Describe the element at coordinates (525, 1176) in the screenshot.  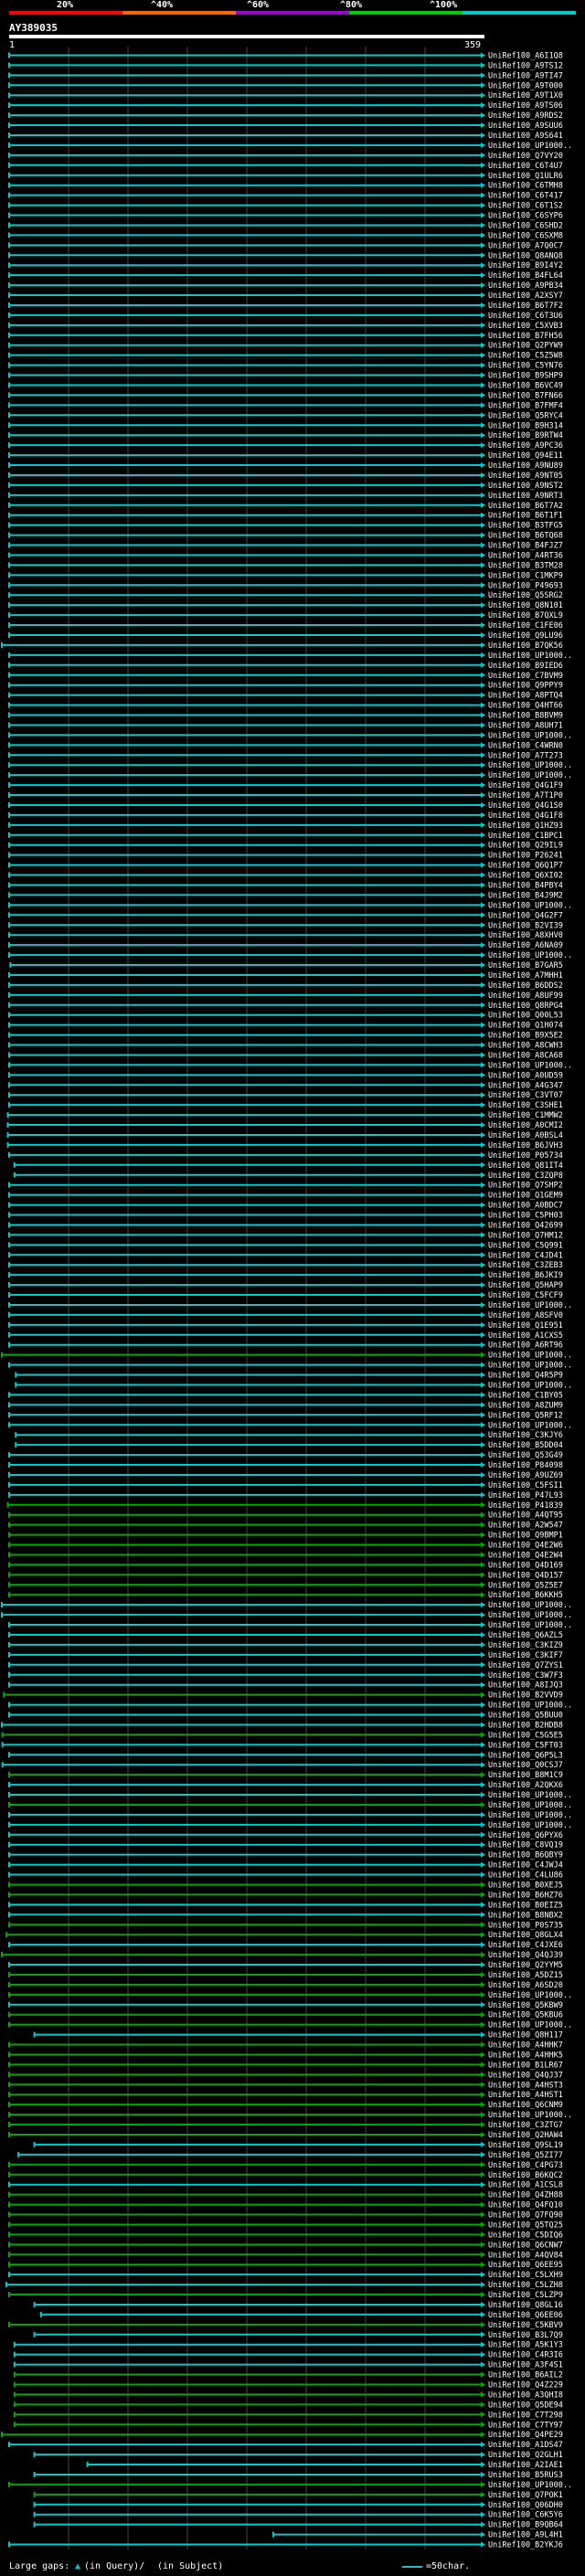
I see `hit-label: UniRef100_C3ZQP8` at that location.